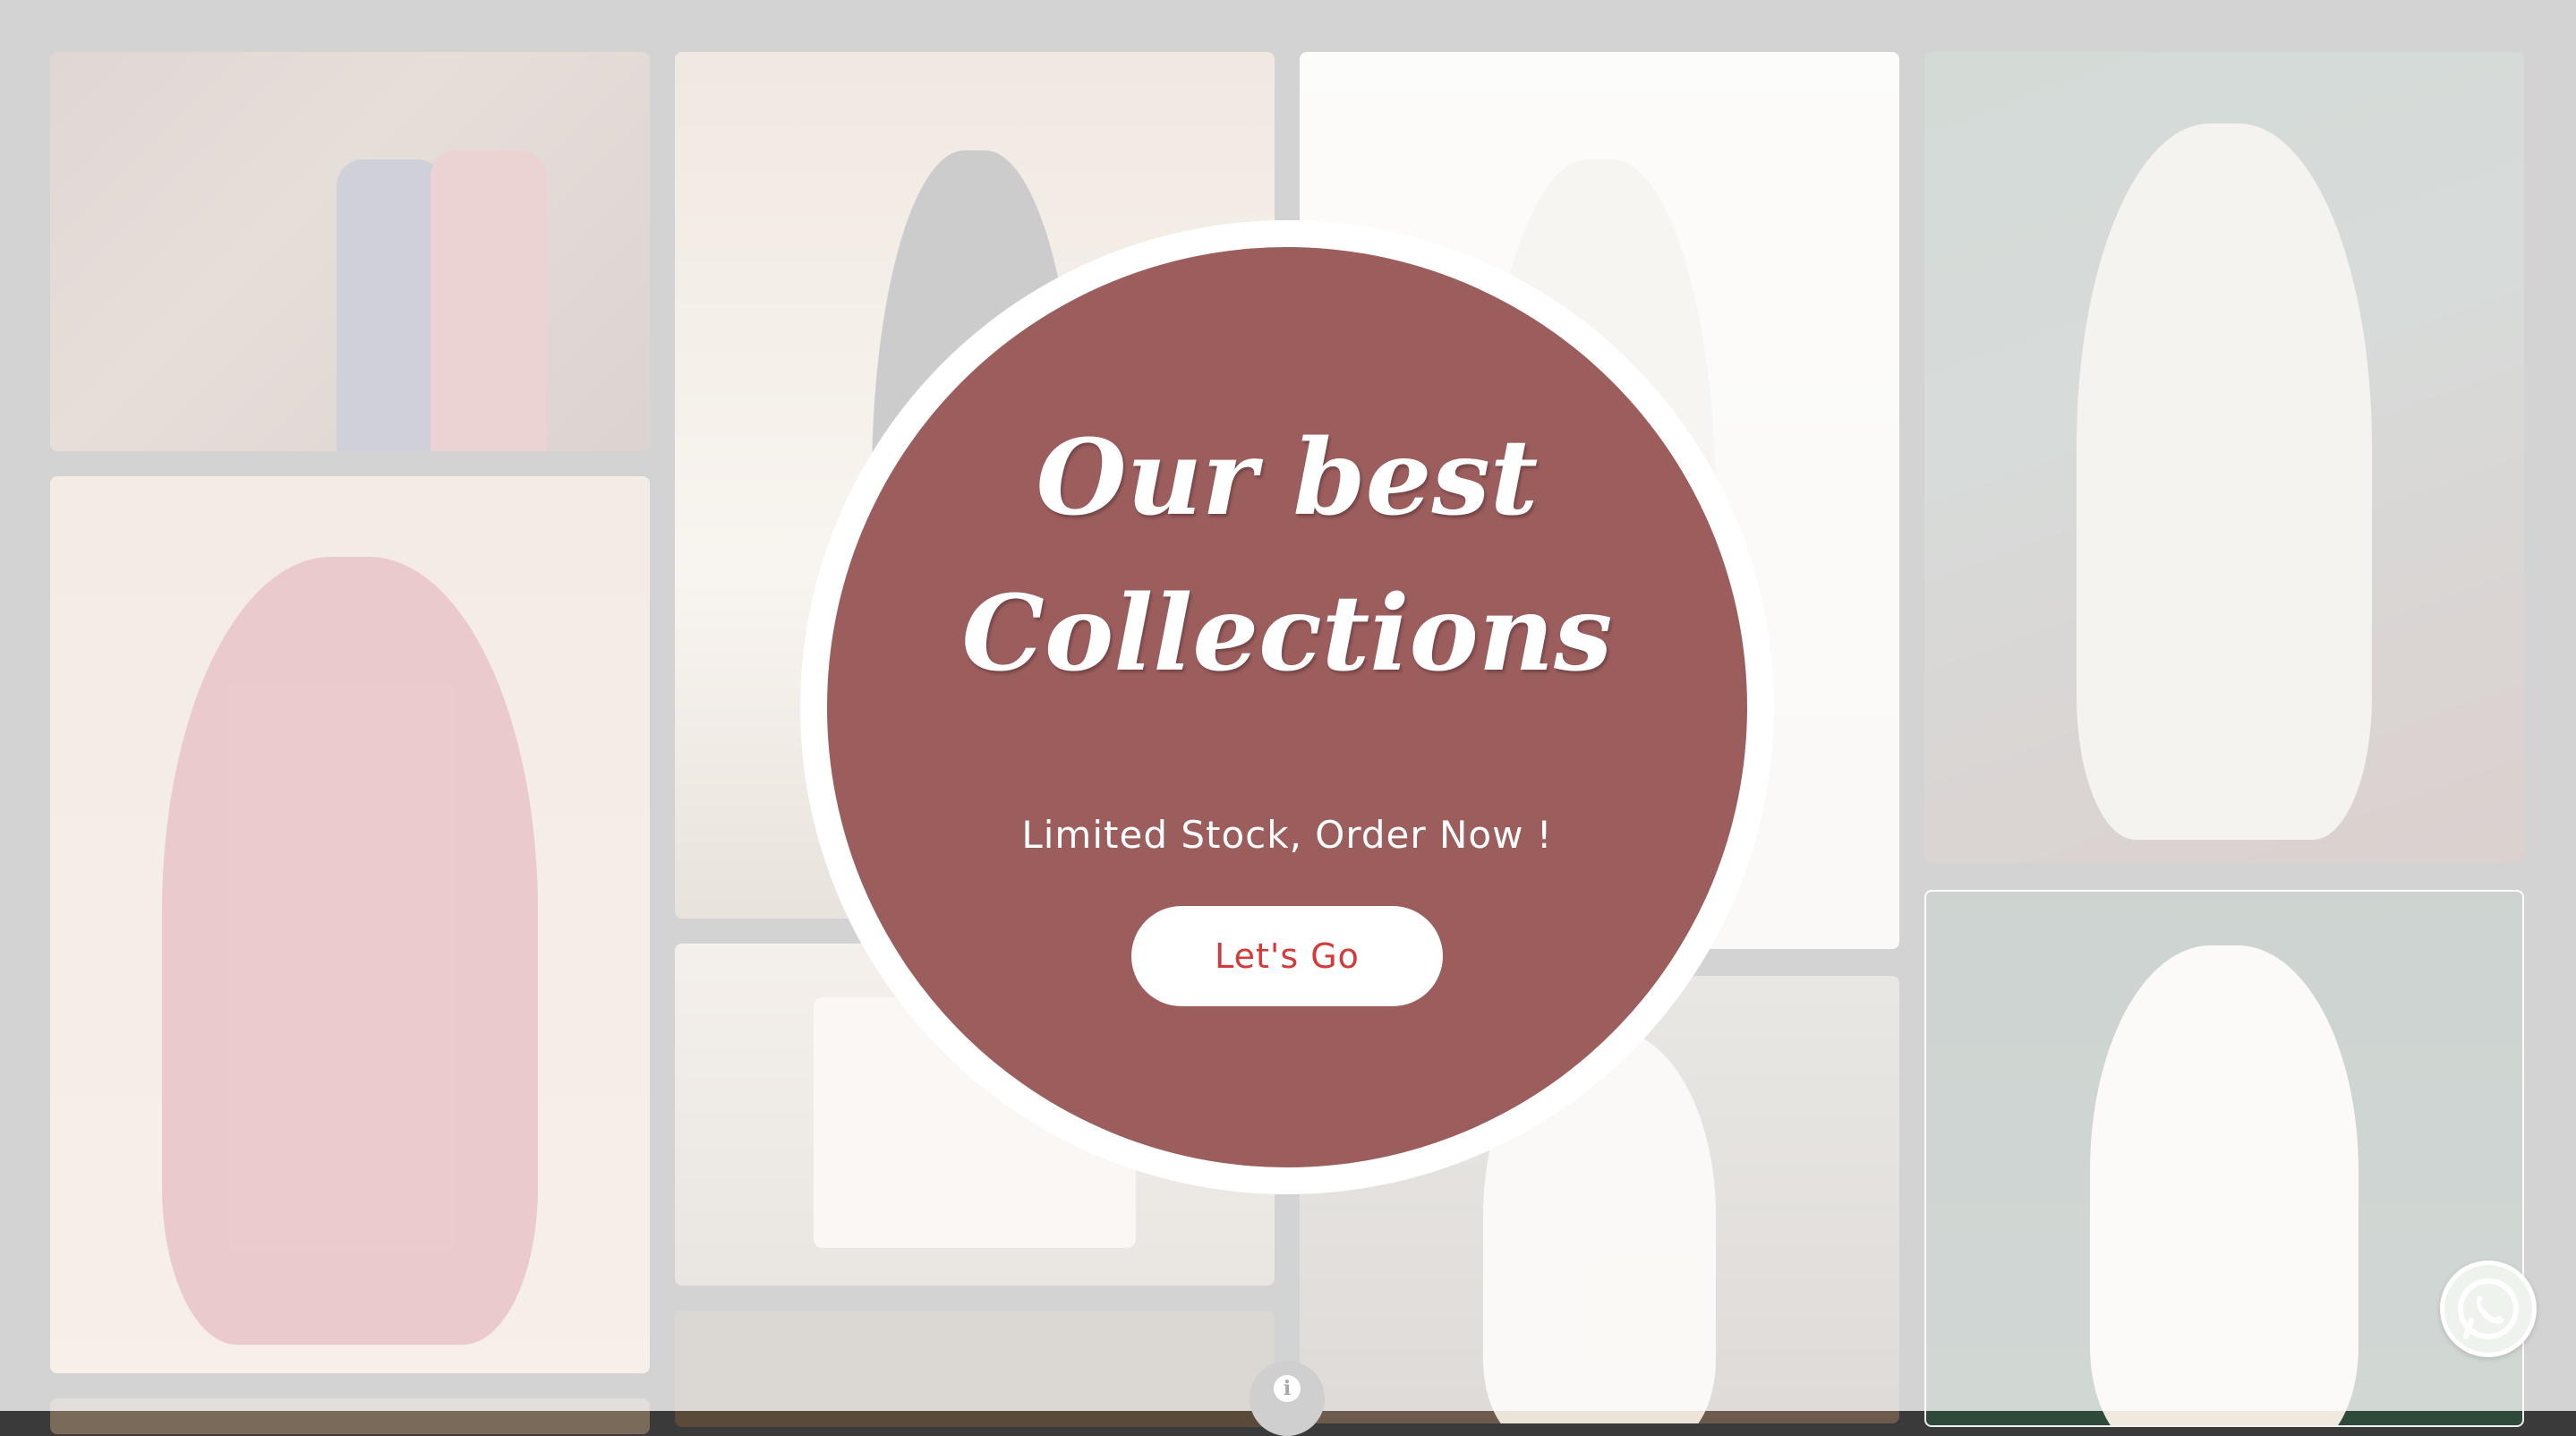  I want to click on popup-subtitle: Limited Stock, Order Now !, so click(1287, 835).